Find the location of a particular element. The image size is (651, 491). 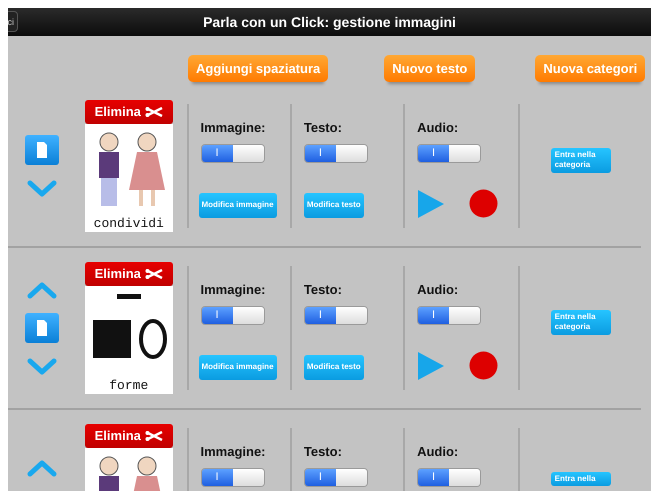

category-button: Entra nella is located at coordinates (580, 479).